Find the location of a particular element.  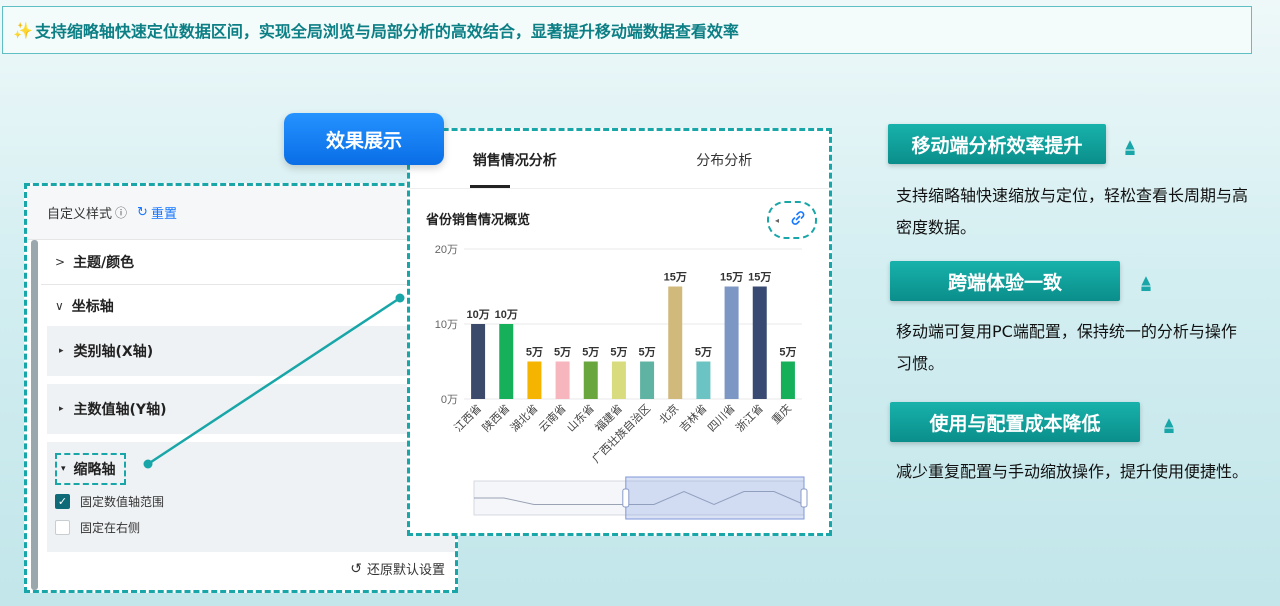

tab-bar: 销售情况分析 分布分析 is located at coordinates (619, 160).